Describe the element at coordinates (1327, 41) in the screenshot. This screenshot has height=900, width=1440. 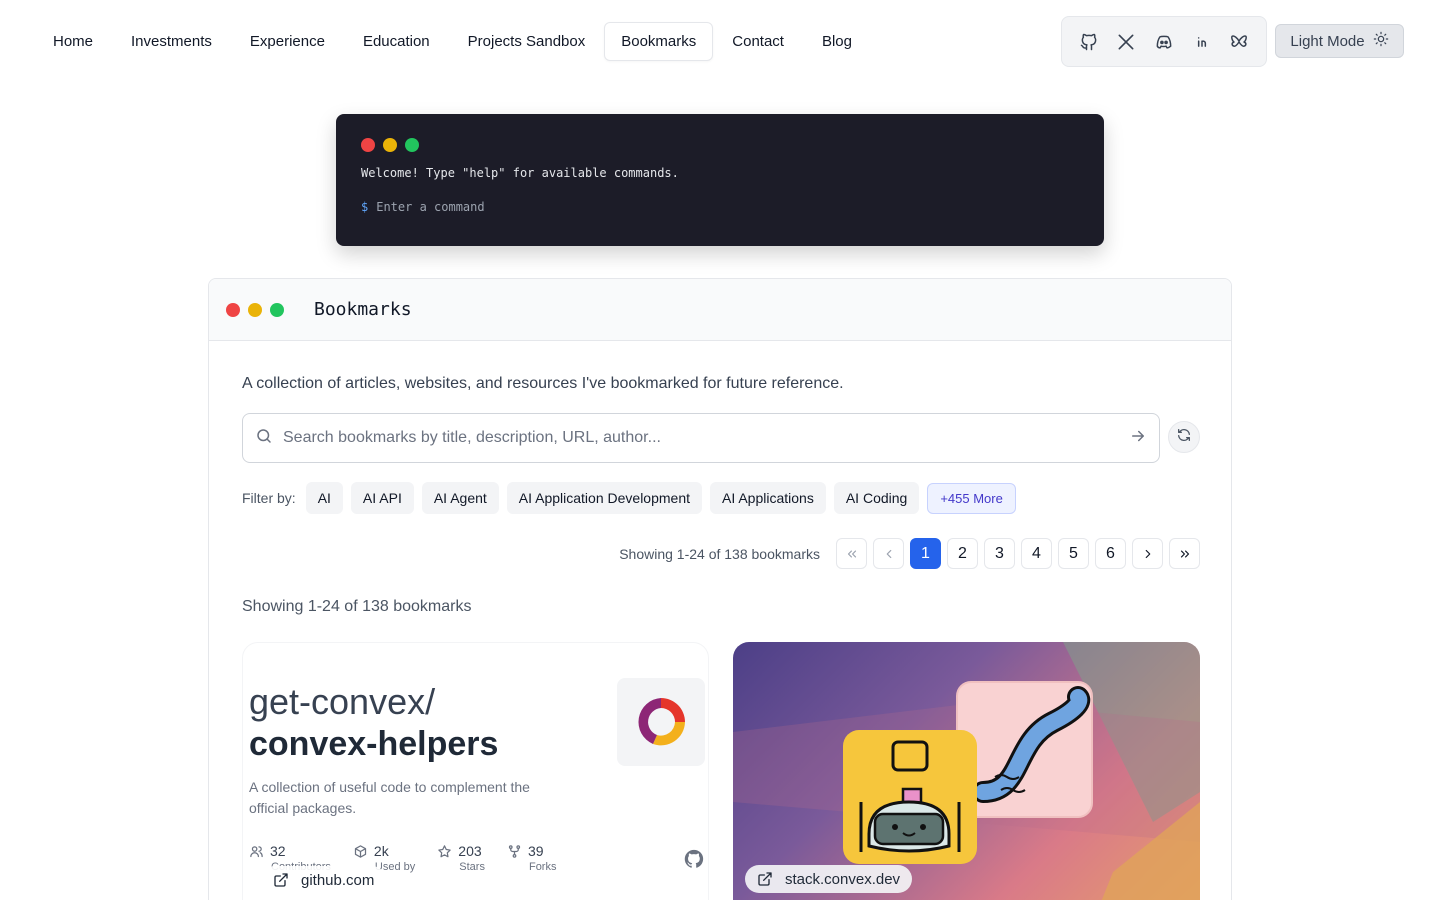
I see `theme-toggle-label: Light Mode` at that location.